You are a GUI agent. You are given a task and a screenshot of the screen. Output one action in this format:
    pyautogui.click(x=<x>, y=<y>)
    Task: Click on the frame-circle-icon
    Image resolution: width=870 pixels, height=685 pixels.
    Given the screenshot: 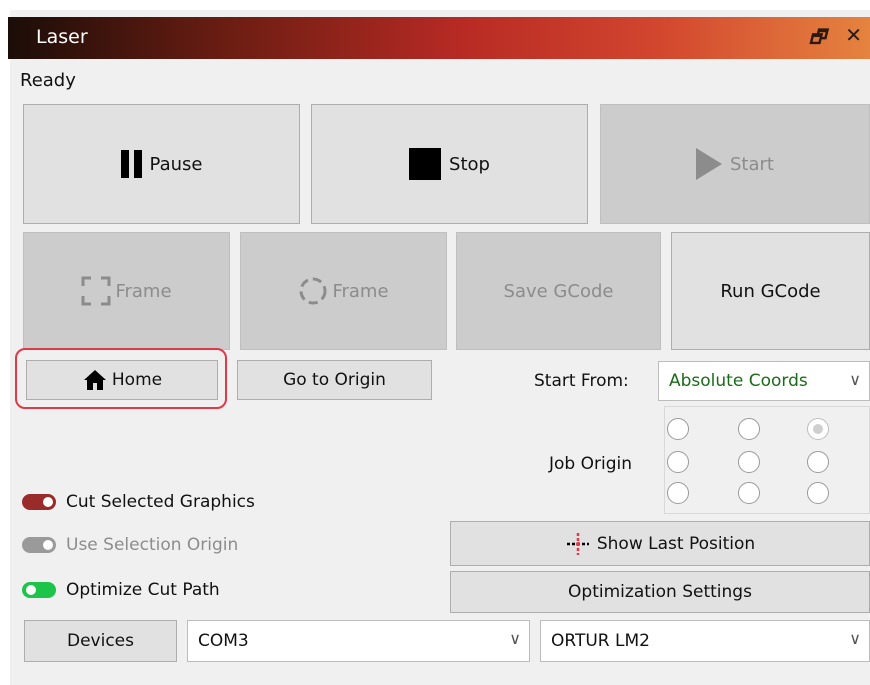 What is the action you would take?
    pyautogui.click(x=313, y=291)
    